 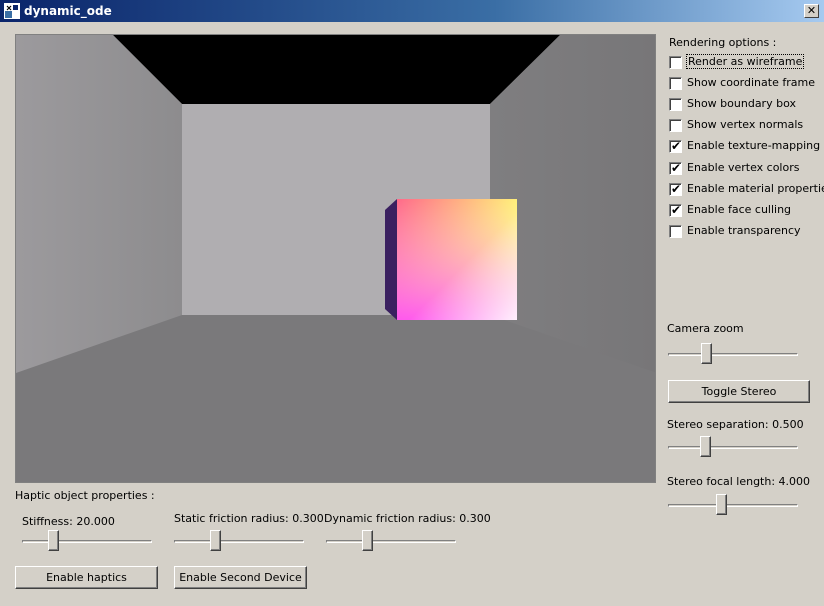 I want to click on camera-zoom-slider, so click(x=733, y=355).